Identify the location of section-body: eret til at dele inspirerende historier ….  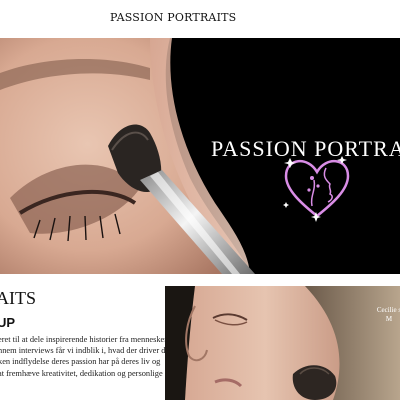
(82, 356).